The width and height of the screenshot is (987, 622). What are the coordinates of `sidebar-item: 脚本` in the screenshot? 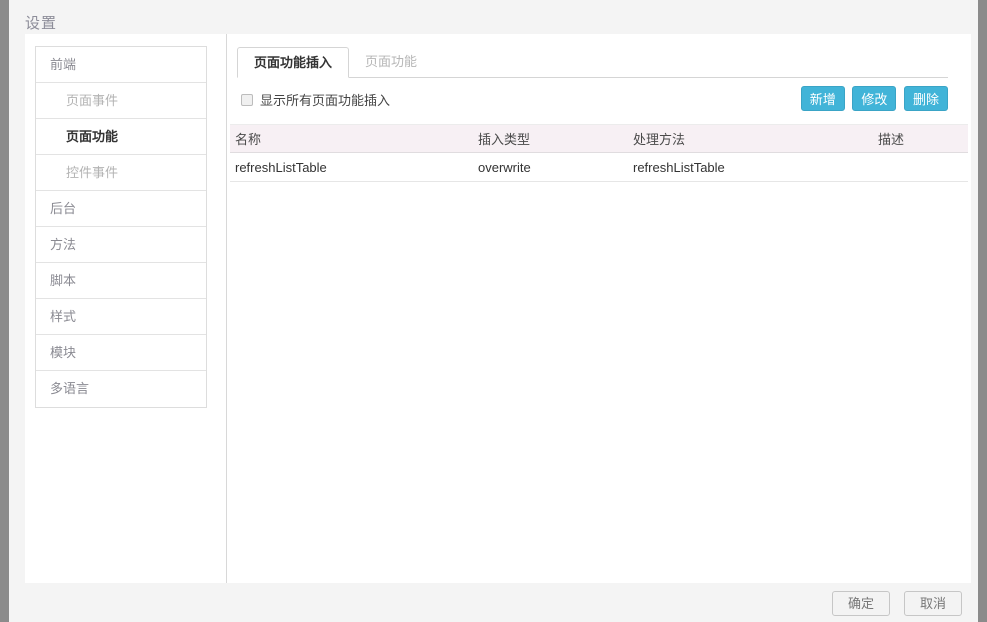 It's located at (121, 281).